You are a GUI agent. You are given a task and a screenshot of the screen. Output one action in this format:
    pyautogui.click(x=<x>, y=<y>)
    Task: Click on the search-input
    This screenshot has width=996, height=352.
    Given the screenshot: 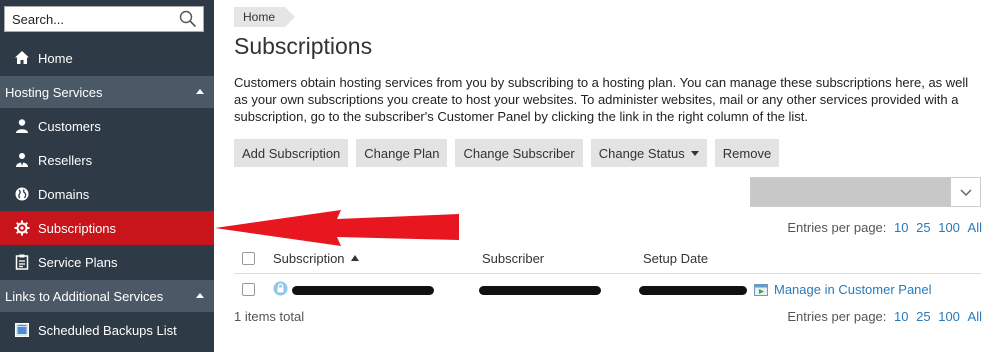 What is the action you would take?
    pyautogui.click(x=90, y=19)
    